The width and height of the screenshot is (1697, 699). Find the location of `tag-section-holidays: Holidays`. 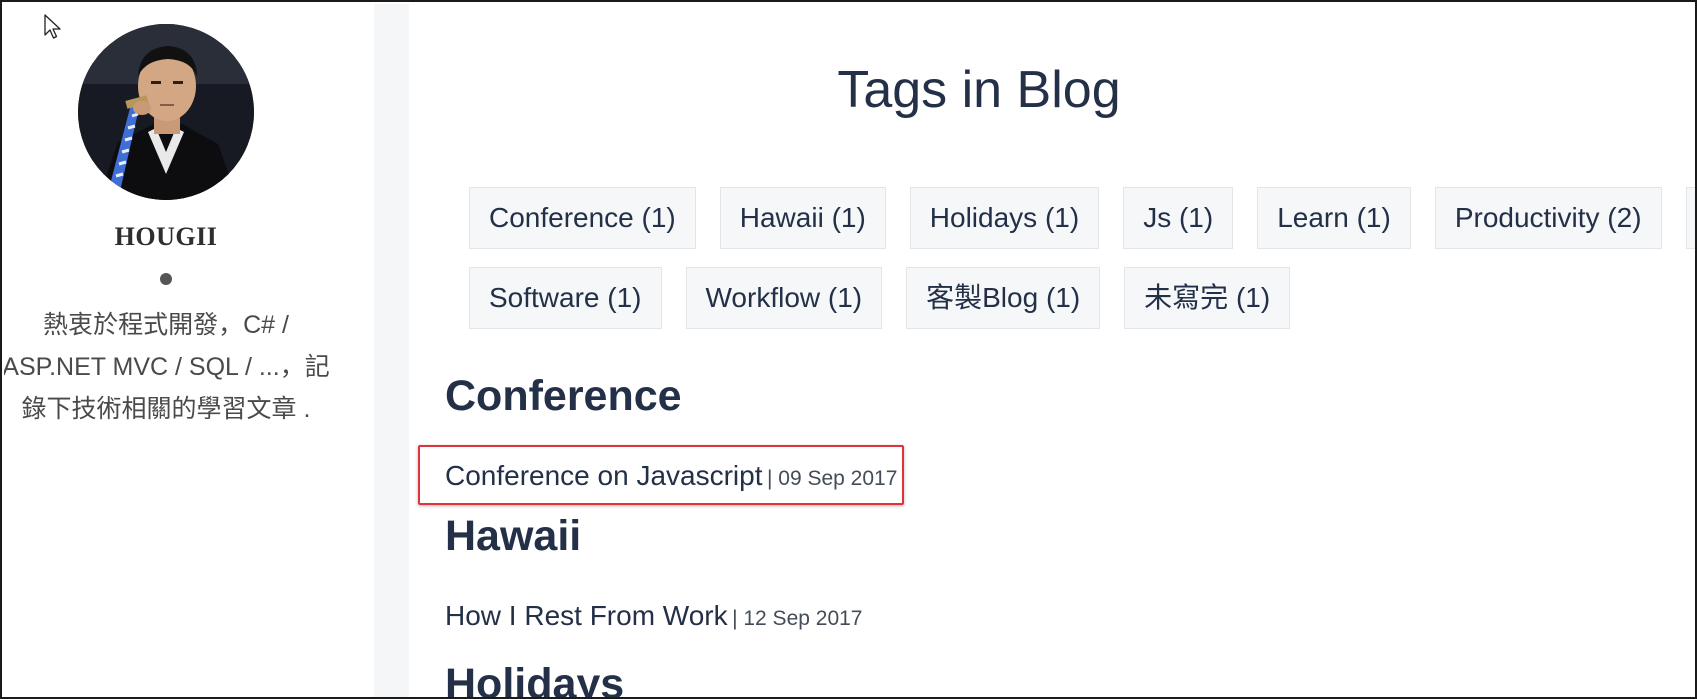

tag-section-holidays: Holidays is located at coordinates (535, 679).